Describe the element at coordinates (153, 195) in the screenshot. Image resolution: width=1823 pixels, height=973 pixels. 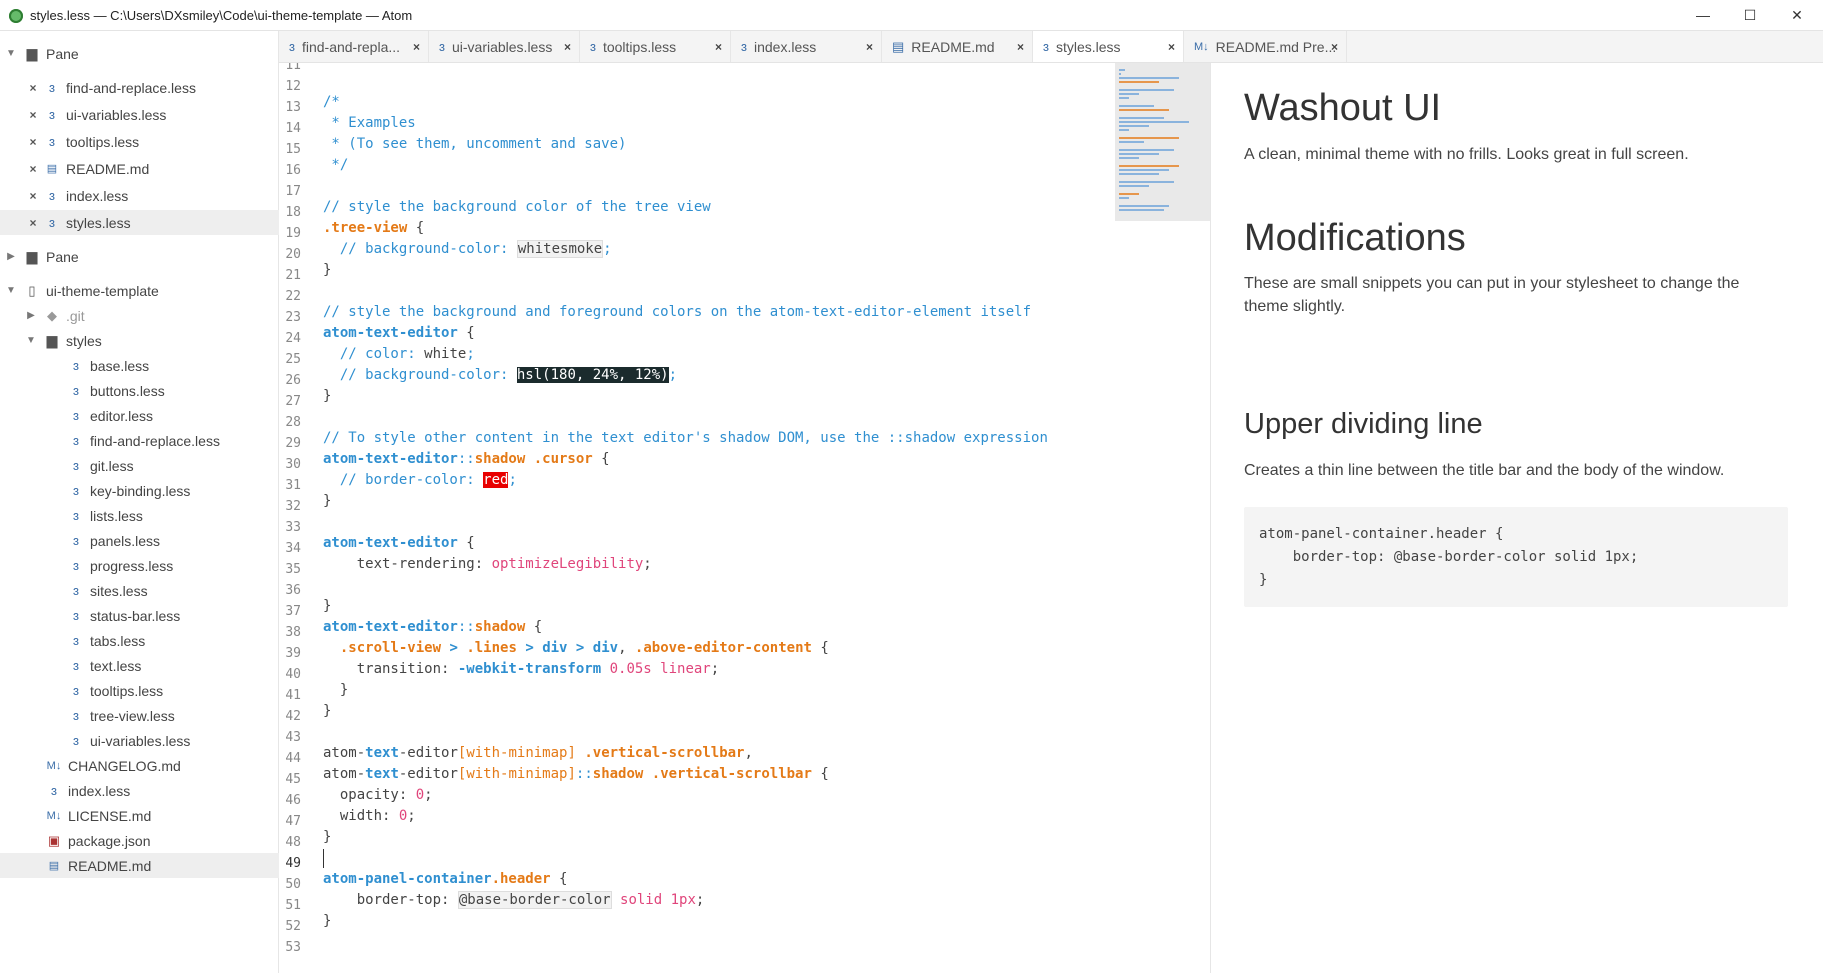
I see `open-file-item: × ɜ index.less` at that location.